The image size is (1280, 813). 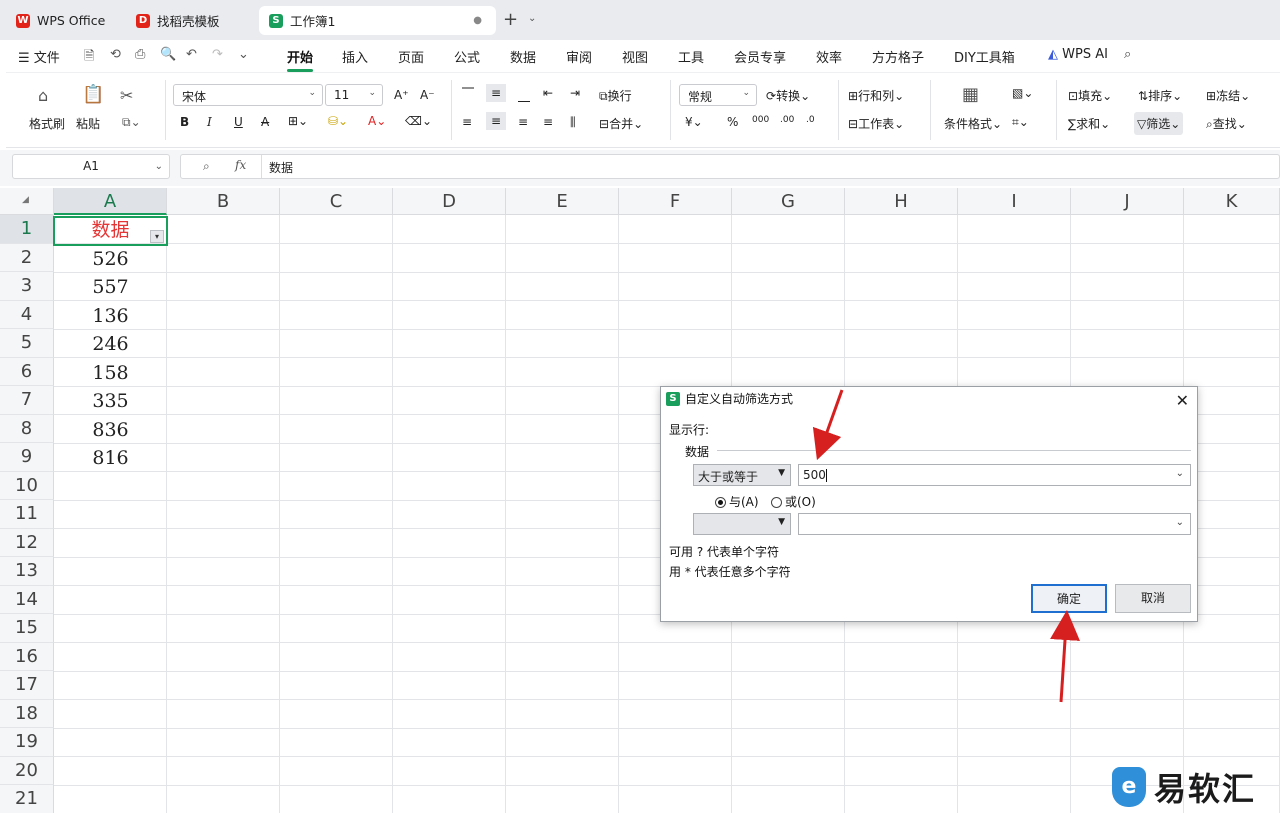 I want to click on watermark: e 易软汇, so click(x=1184, y=787).